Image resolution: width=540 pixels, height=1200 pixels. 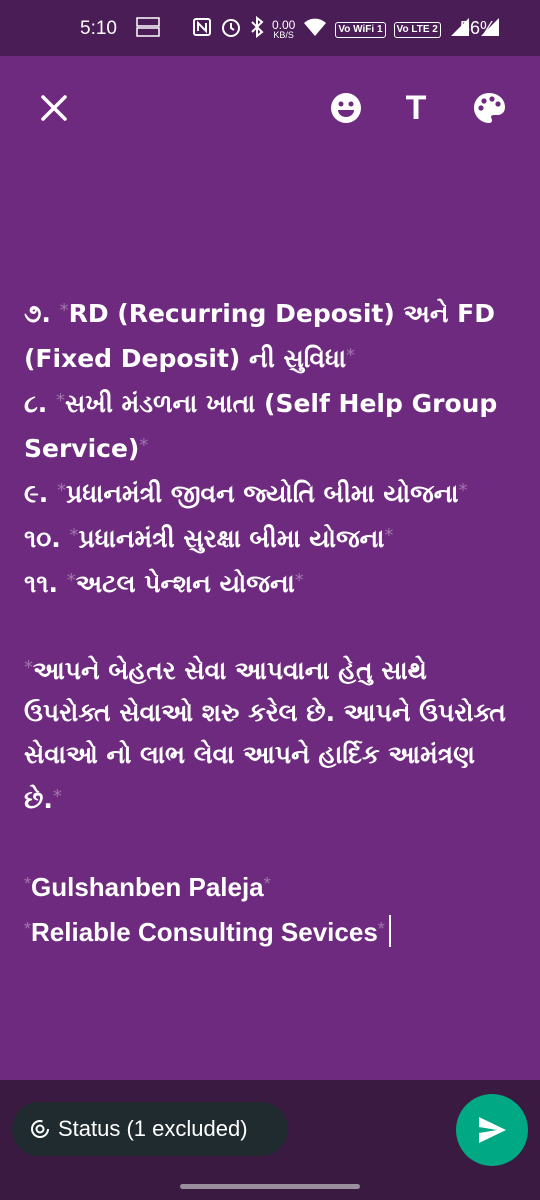 What do you see at coordinates (360, 29) in the screenshot?
I see `volte-wifi-badge: Vo WiFi 1` at bounding box center [360, 29].